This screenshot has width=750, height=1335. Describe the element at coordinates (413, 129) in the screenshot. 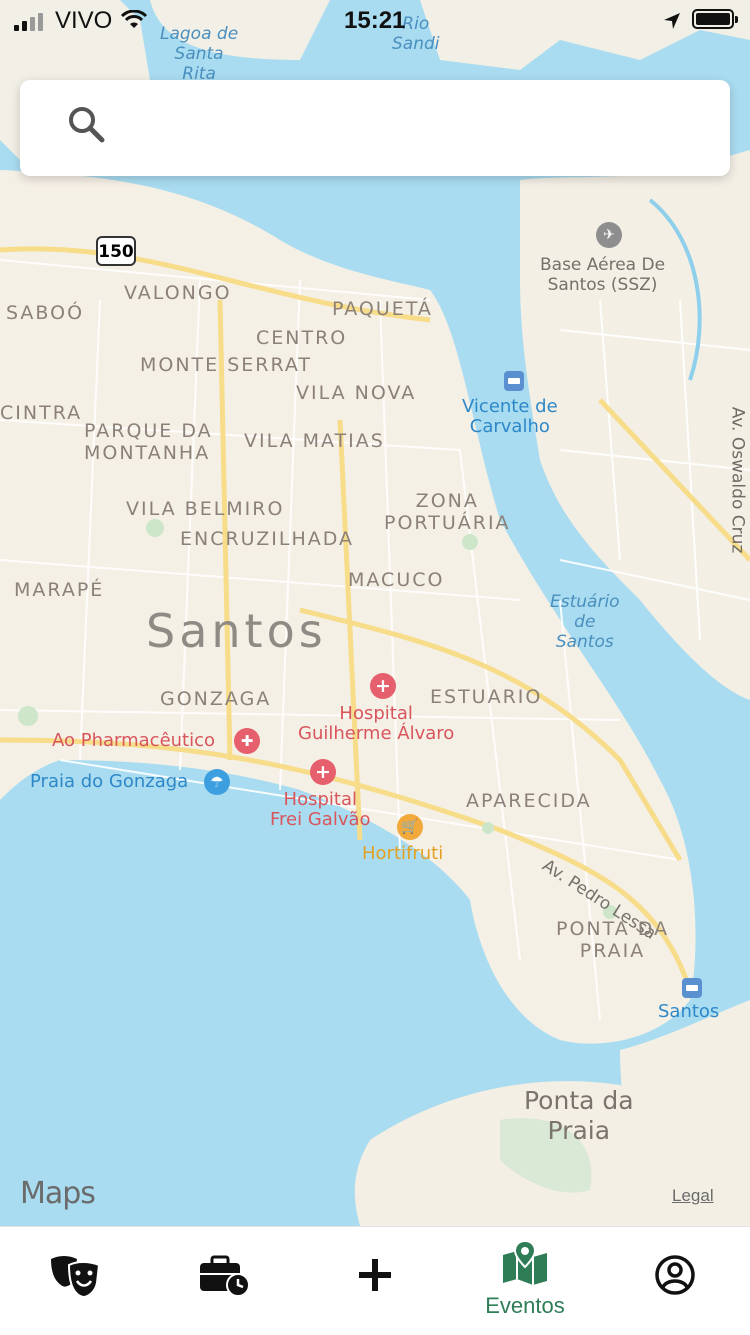

I see `search-input` at that location.